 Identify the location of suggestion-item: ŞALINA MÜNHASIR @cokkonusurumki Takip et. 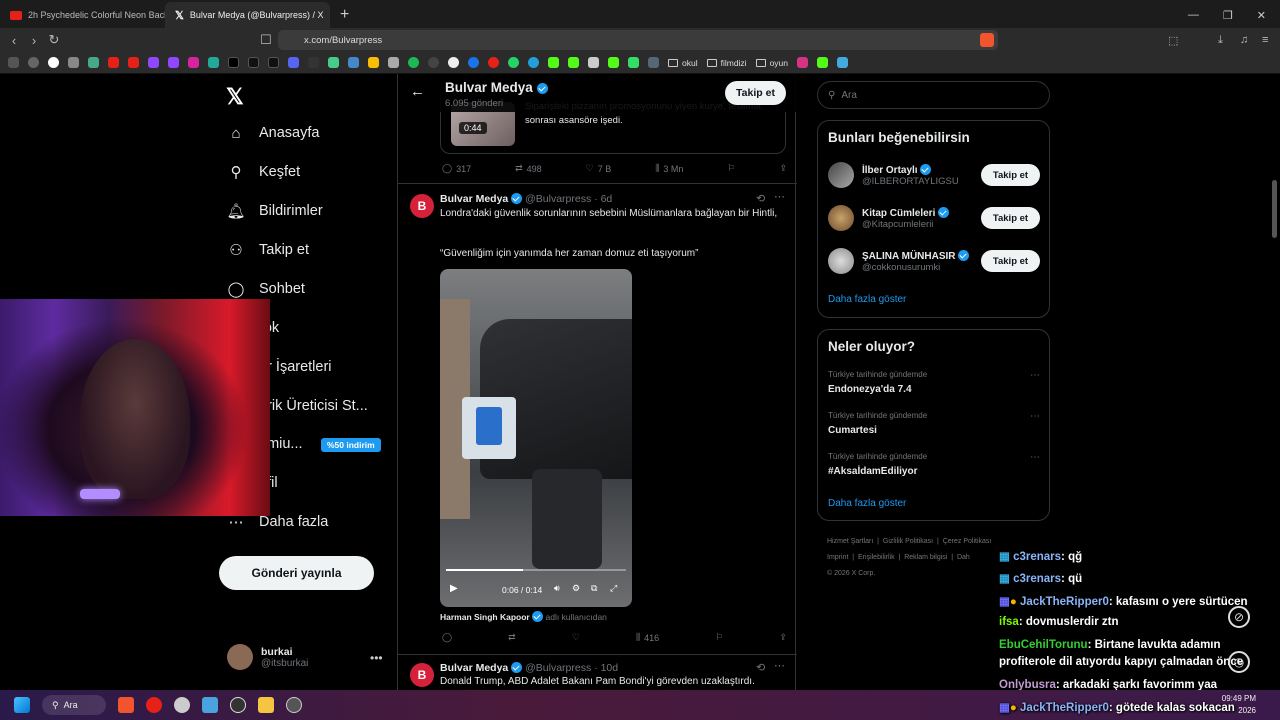
(934, 261).